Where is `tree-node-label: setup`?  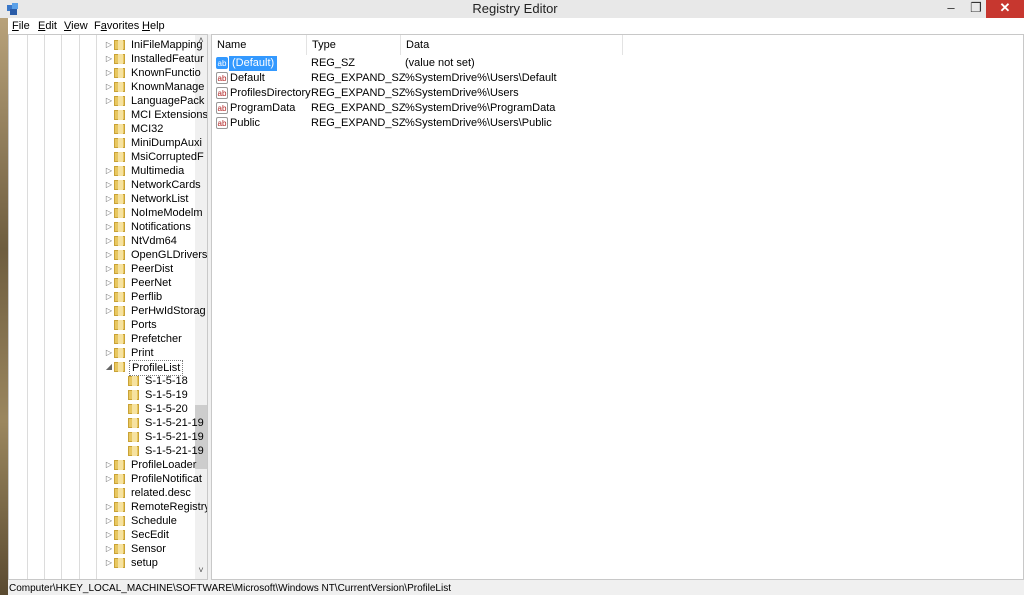 tree-node-label: setup is located at coordinates (144, 563).